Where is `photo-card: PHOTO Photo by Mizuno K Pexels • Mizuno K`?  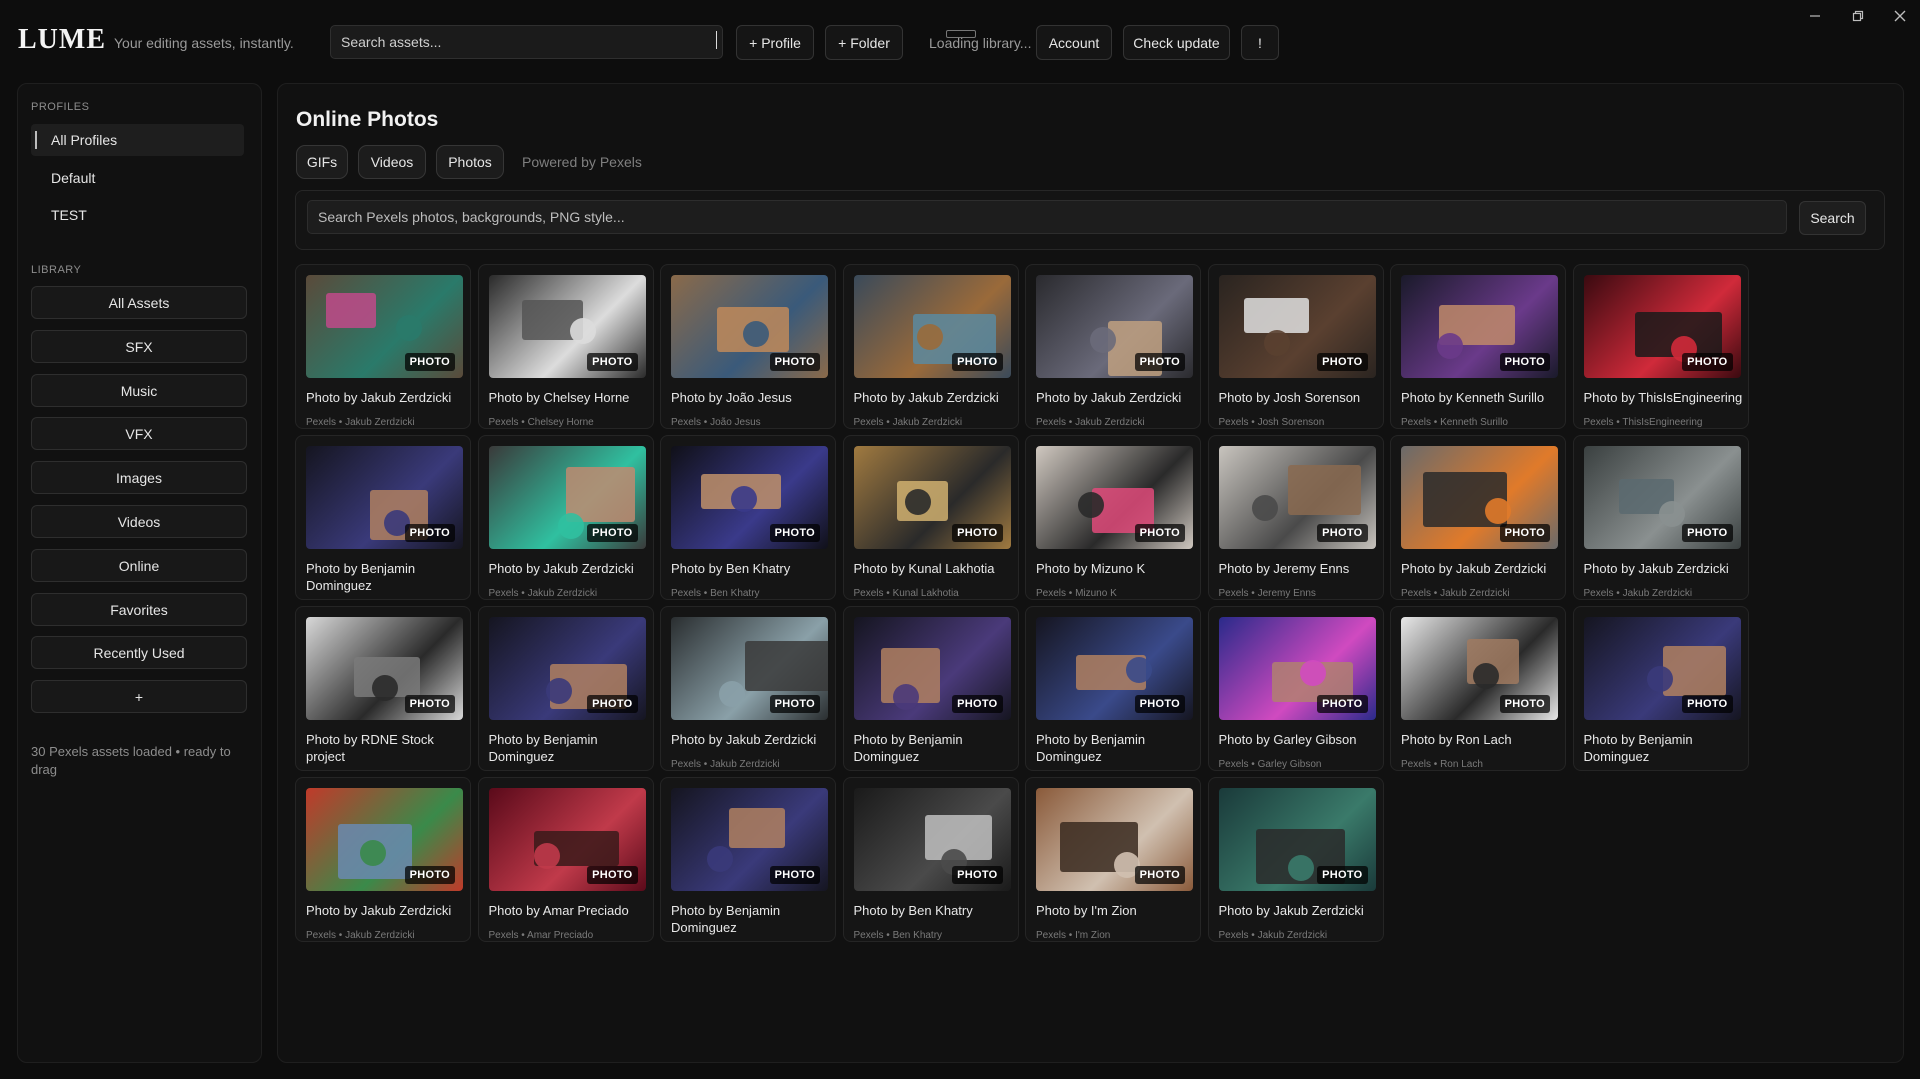 photo-card: PHOTO Photo by Mizuno K Pexels • Mizuno K is located at coordinates (1113, 517).